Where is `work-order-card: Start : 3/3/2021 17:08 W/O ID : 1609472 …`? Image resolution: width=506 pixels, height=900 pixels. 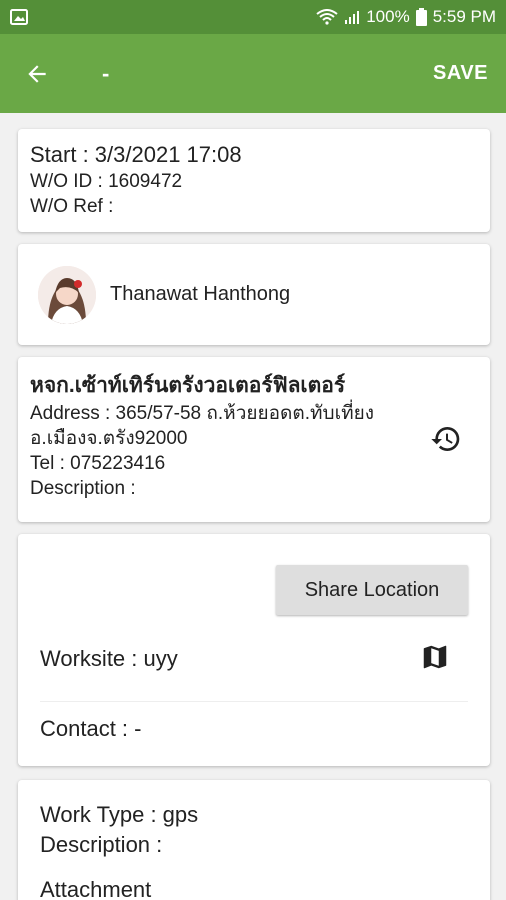 work-order-card: Start : 3/3/2021 17:08 W/O ID : 1609472 … is located at coordinates (254, 180).